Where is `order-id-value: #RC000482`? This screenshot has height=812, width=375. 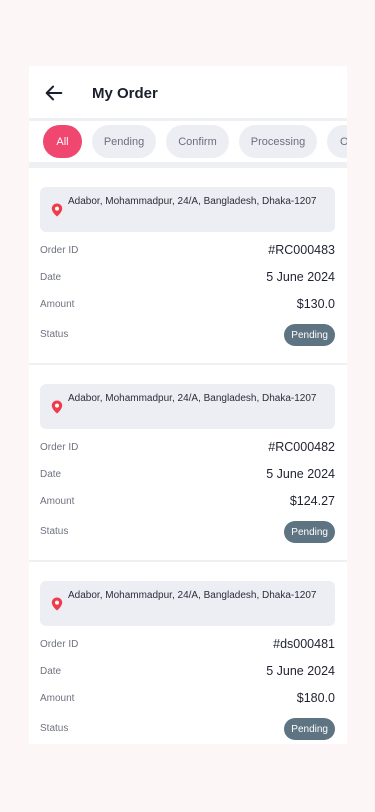 order-id-value: #RC000482 is located at coordinates (301, 447).